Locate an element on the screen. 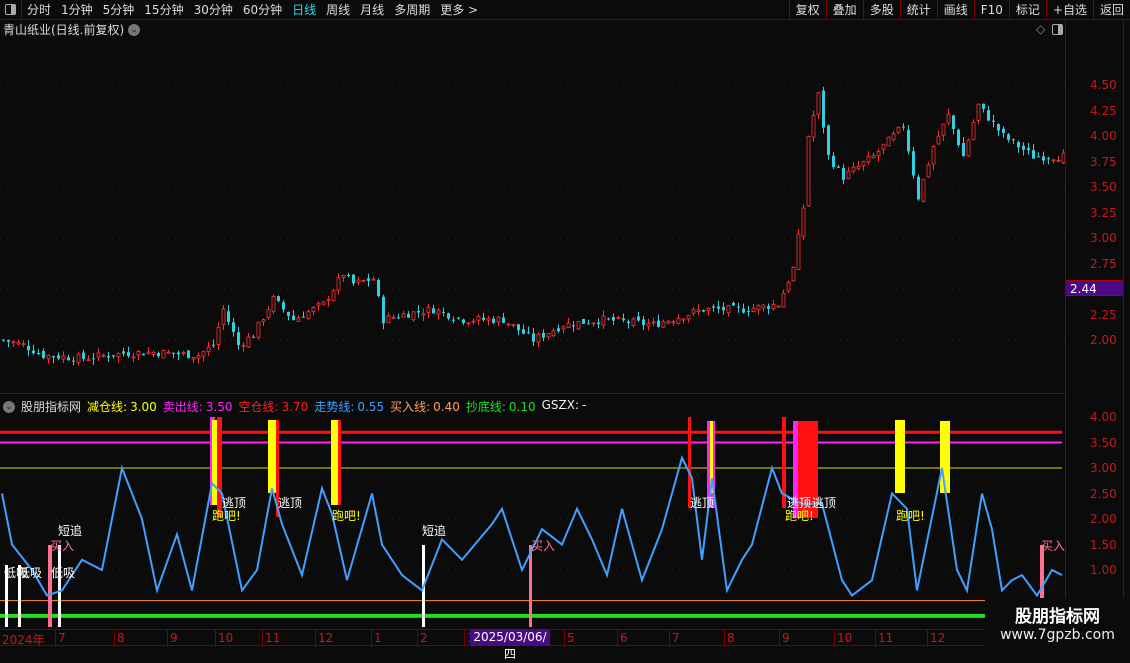 The image size is (1130, 663). period-tab: 1分钟 is located at coordinates (77, 9).